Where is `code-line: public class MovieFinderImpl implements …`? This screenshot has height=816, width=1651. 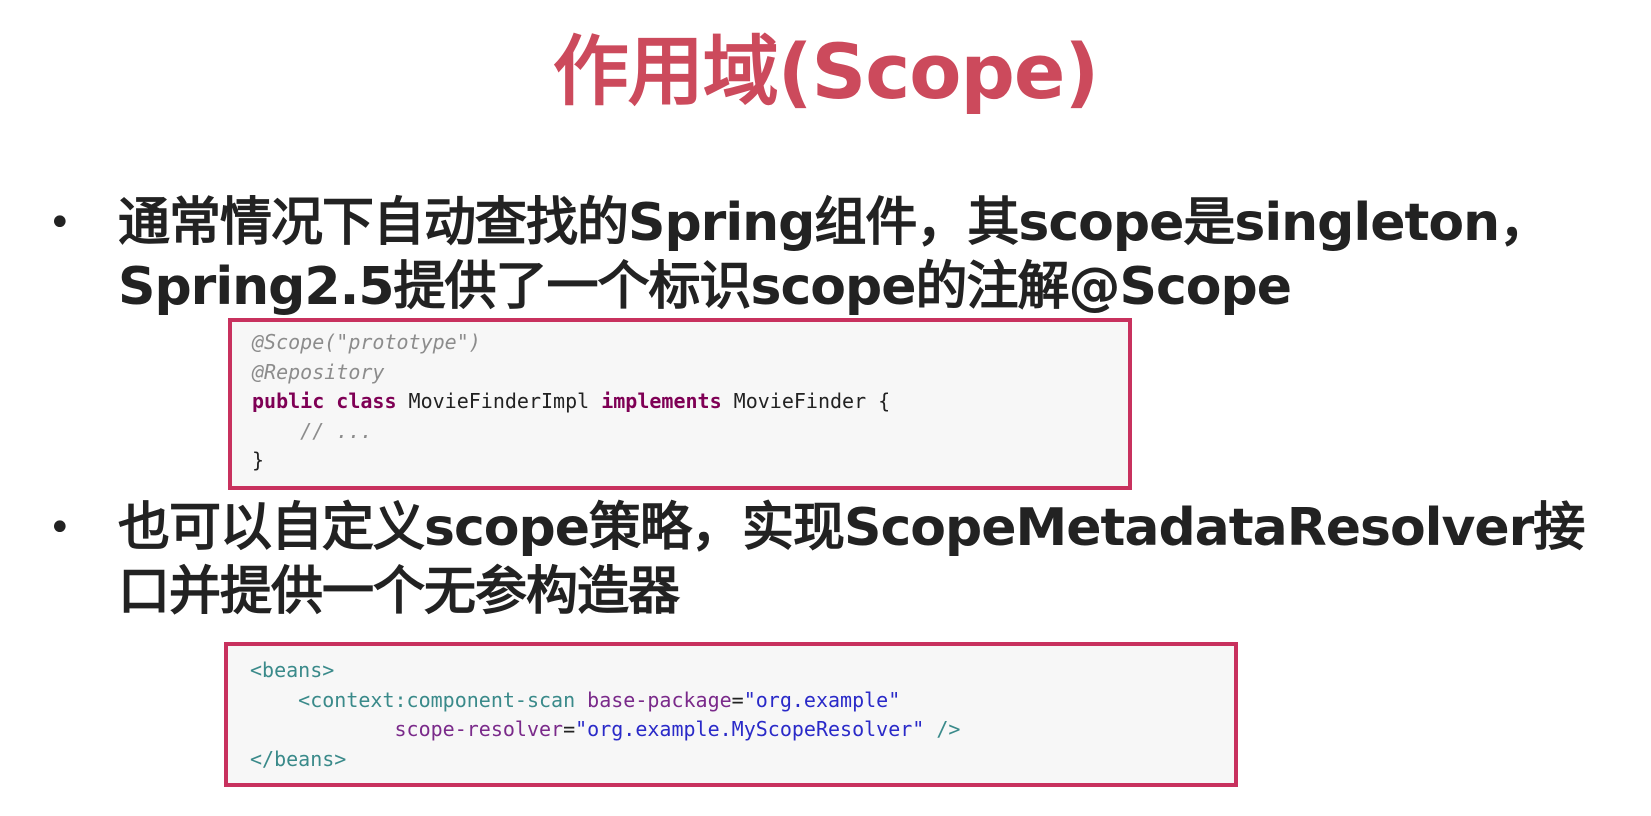 code-line: public class MovieFinderImpl implements … is located at coordinates (690, 402).